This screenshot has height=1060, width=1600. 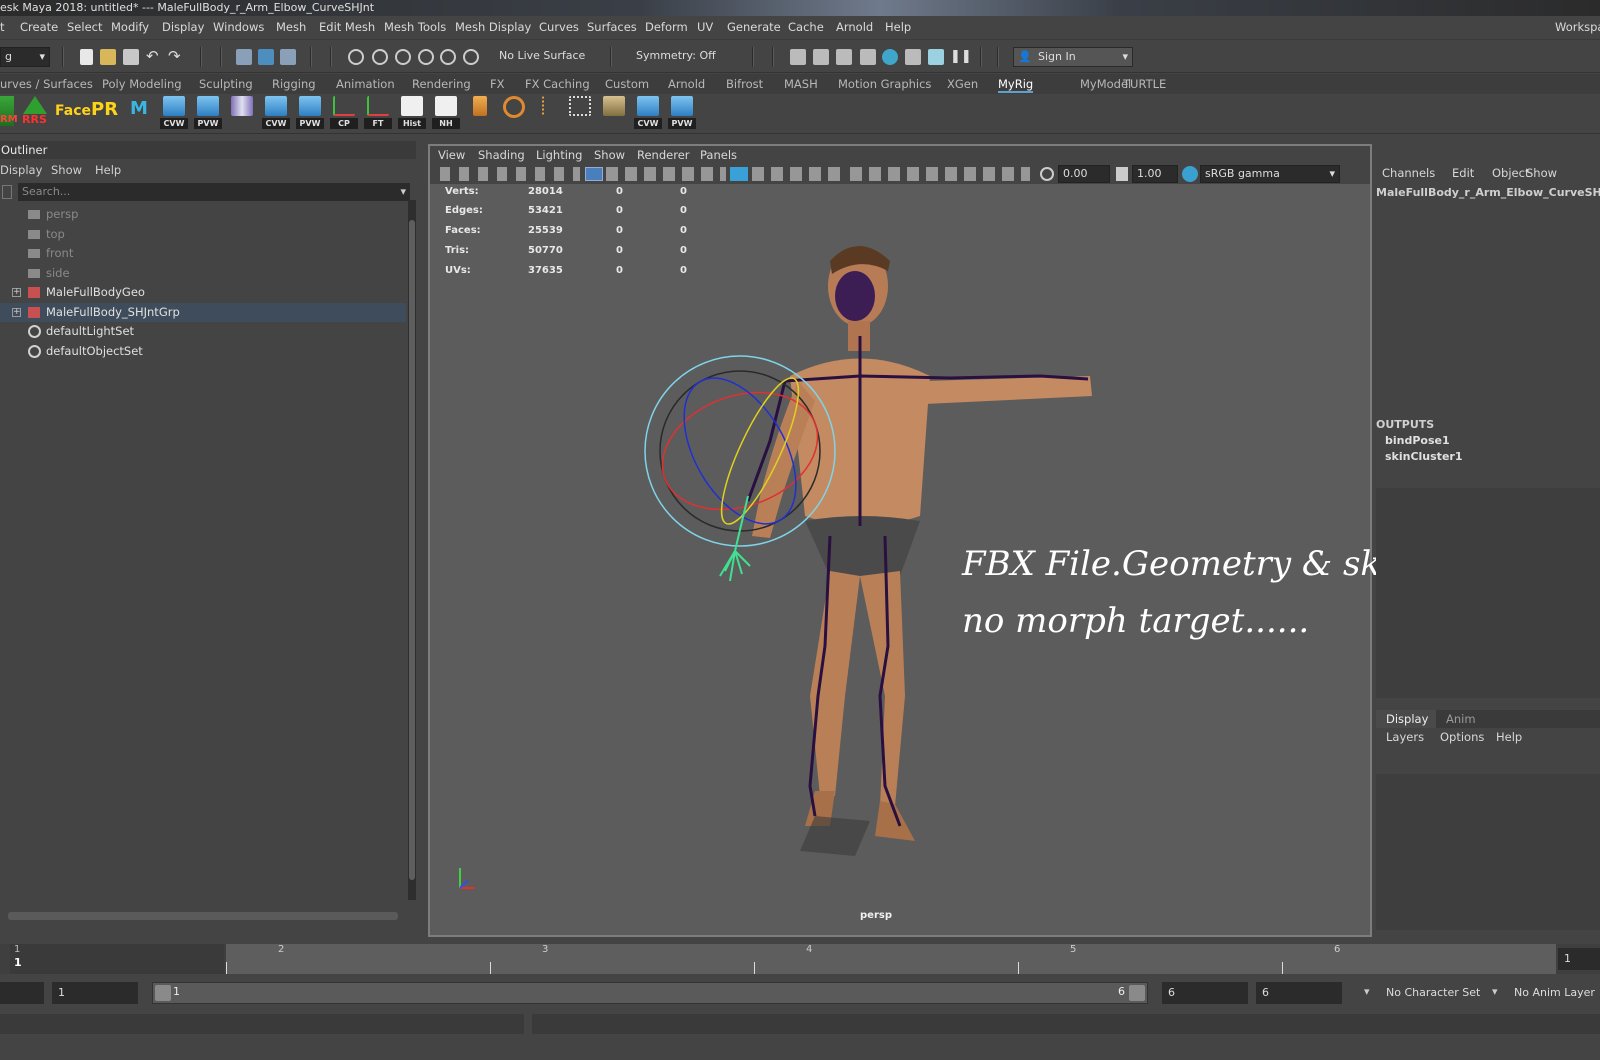 What do you see at coordinates (108, 170) in the screenshot?
I see `outliner-menu-help: Help` at bounding box center [108, 170].